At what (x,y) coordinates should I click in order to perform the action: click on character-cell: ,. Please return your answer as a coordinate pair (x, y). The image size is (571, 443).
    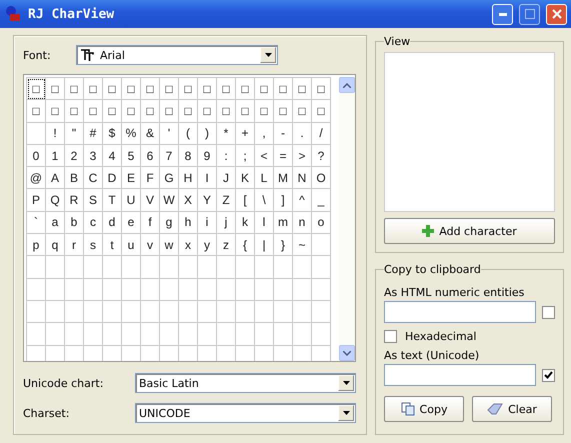
    Looking at the image, I should click on (264, 133).